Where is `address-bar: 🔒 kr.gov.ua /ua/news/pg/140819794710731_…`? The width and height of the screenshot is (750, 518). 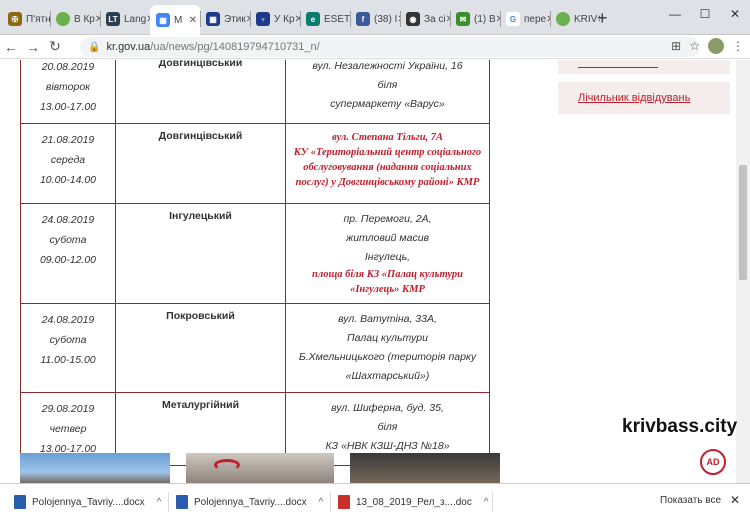
address-bar: 🔒 kr.gov.ua /ua/news/pg/140819794710731_… is located at coordinates (390, 47).